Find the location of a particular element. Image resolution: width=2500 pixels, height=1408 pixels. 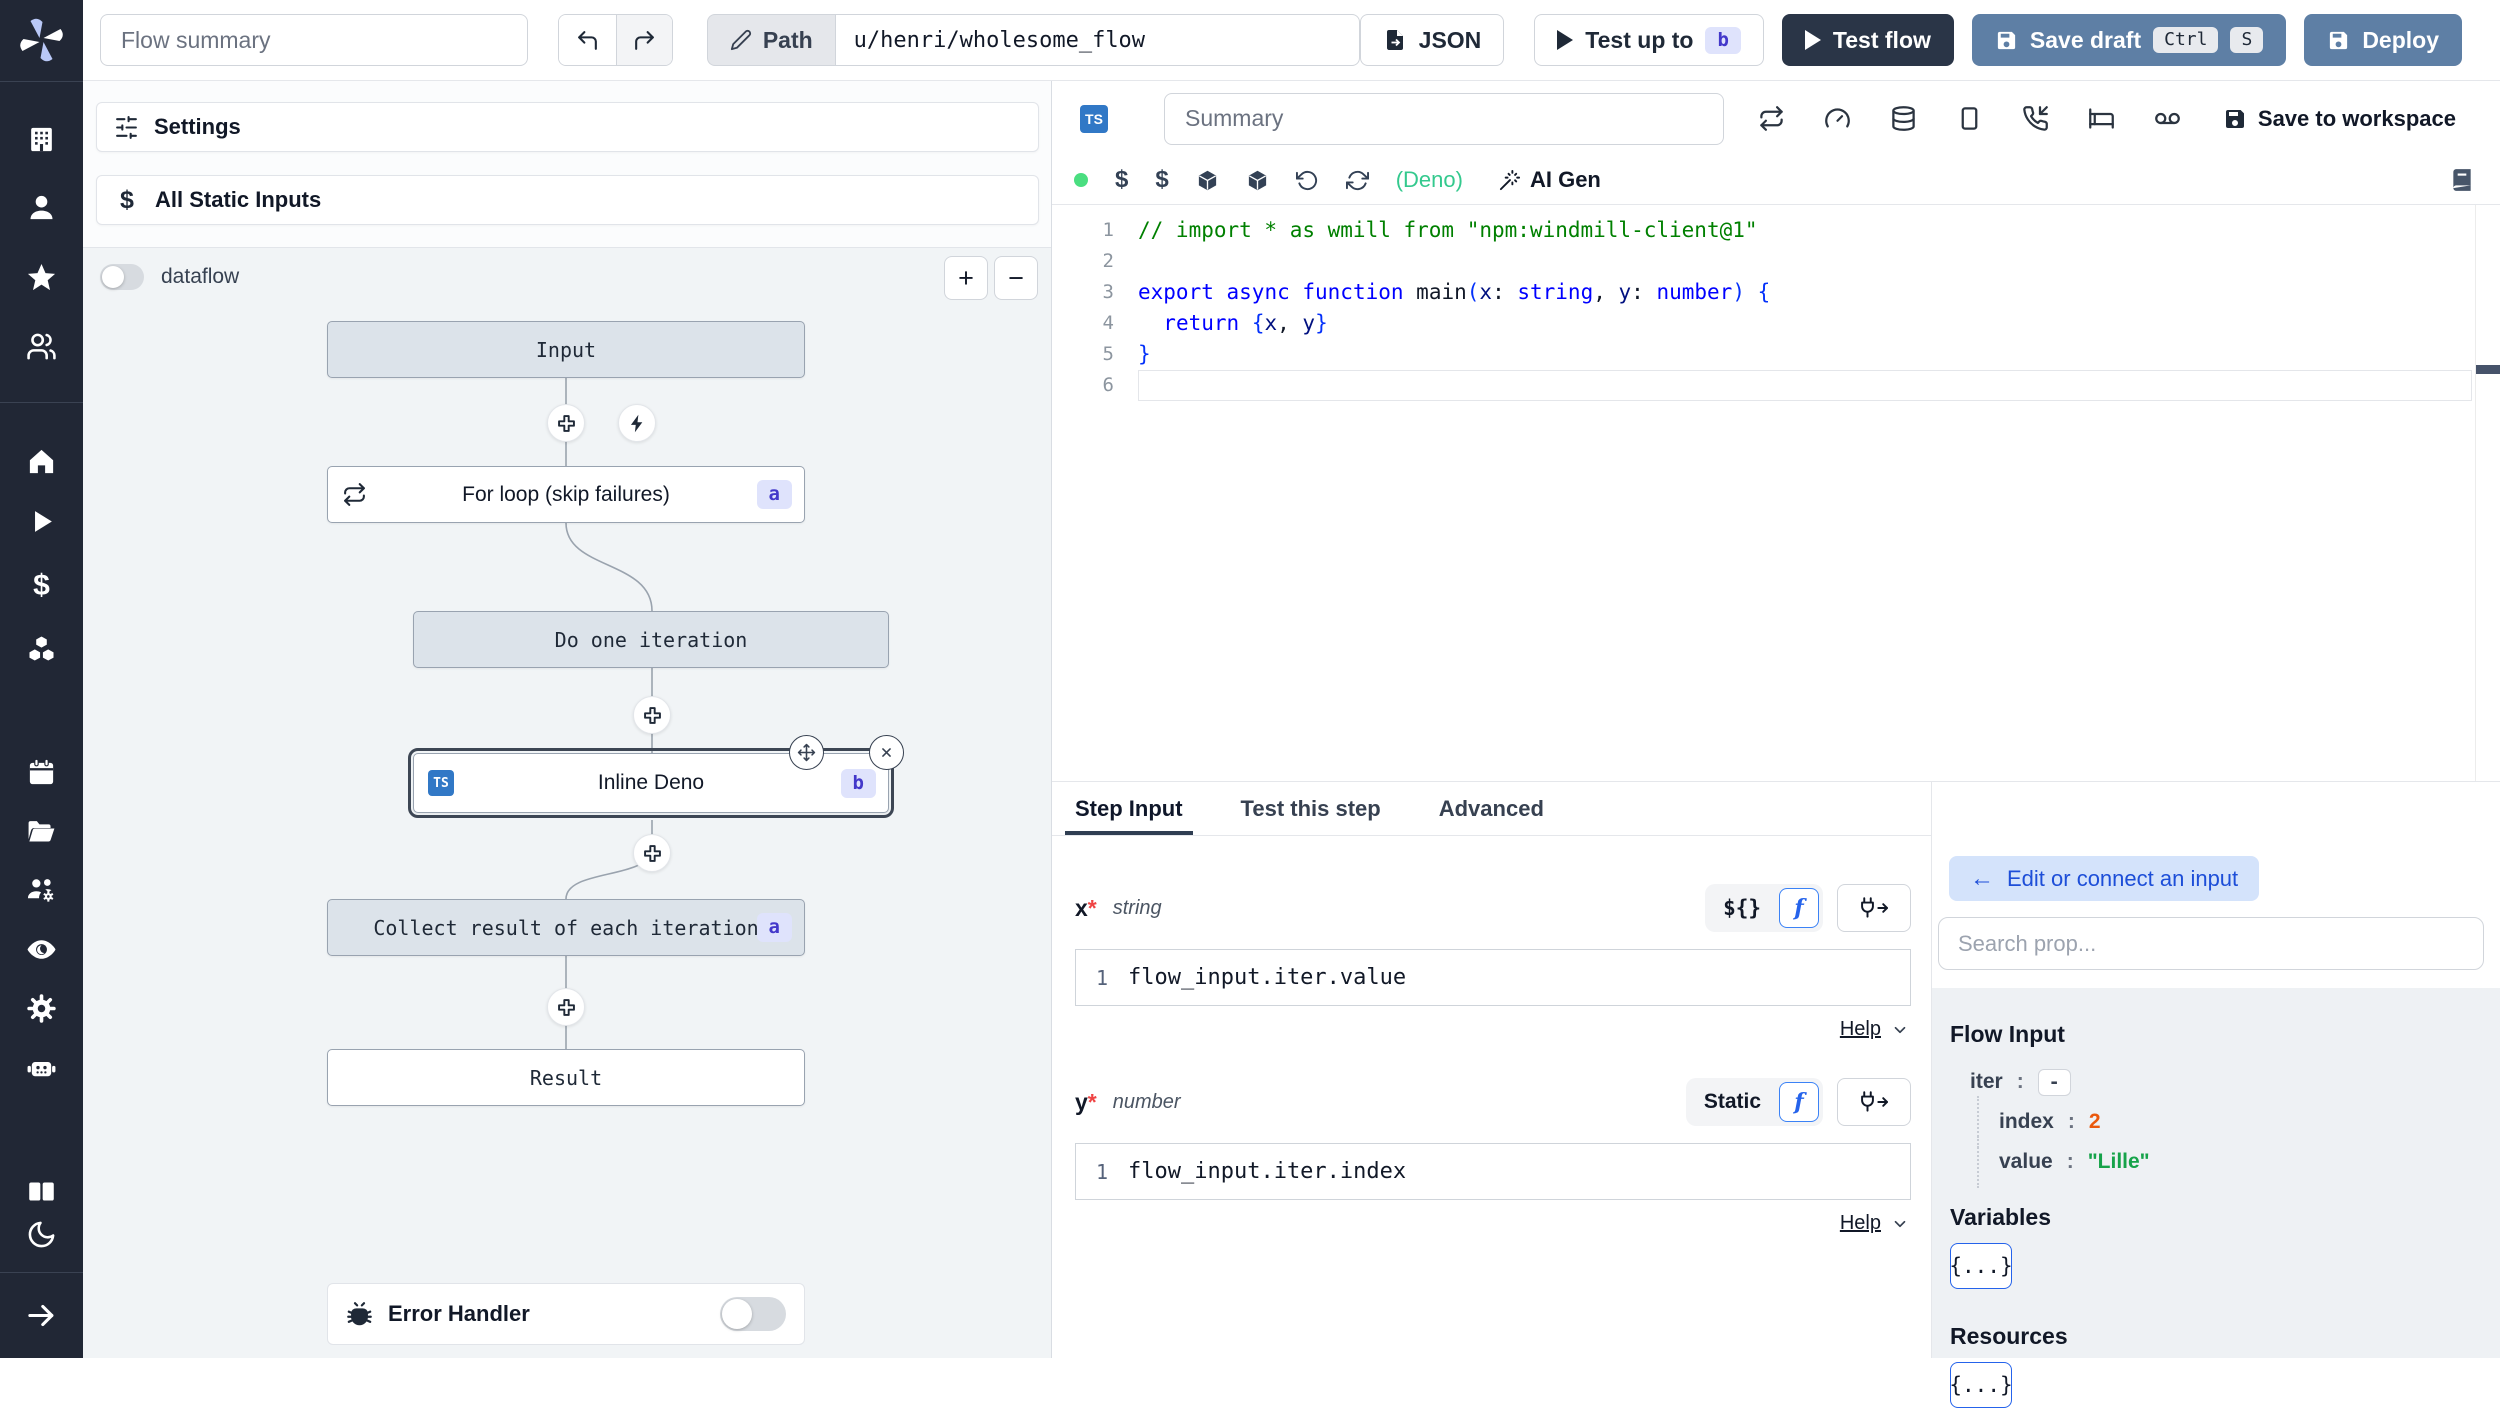

runtime-label: (Deno) is located at coordinates (1429, 180).